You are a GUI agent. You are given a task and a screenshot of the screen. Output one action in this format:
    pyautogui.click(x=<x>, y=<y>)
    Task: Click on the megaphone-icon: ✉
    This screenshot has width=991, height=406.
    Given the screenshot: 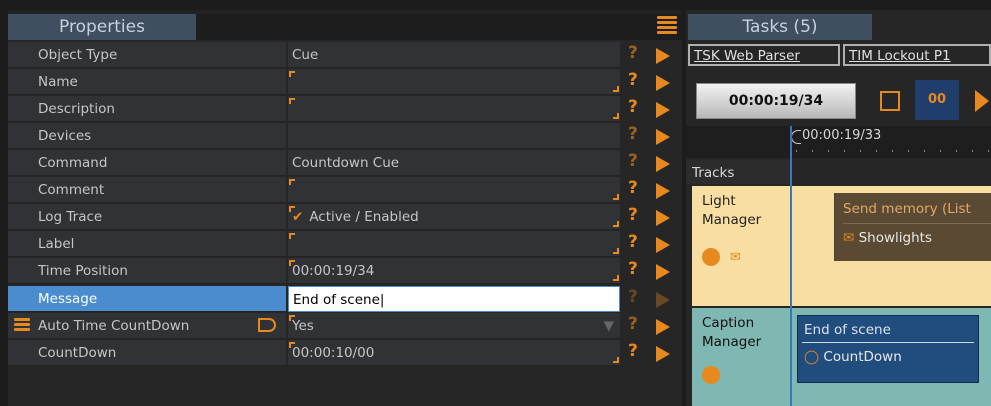 What is the action you would take?
    pyautogui.click(x=735, y=257)
    